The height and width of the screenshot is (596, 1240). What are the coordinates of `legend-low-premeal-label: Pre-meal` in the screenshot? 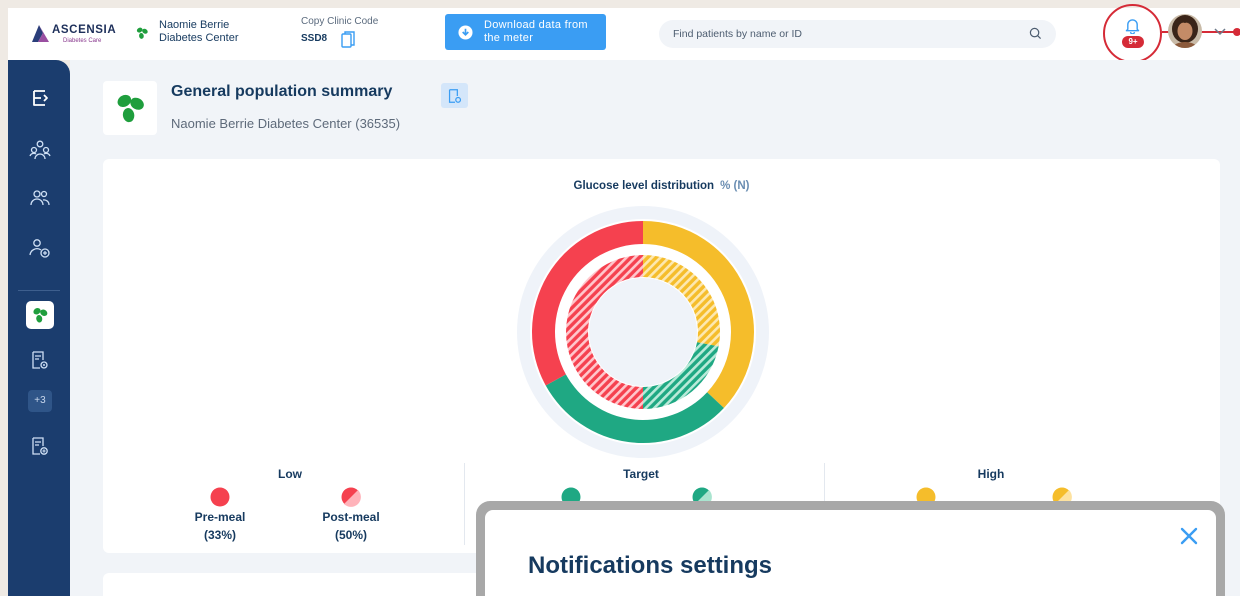 It's located at (220, 517).